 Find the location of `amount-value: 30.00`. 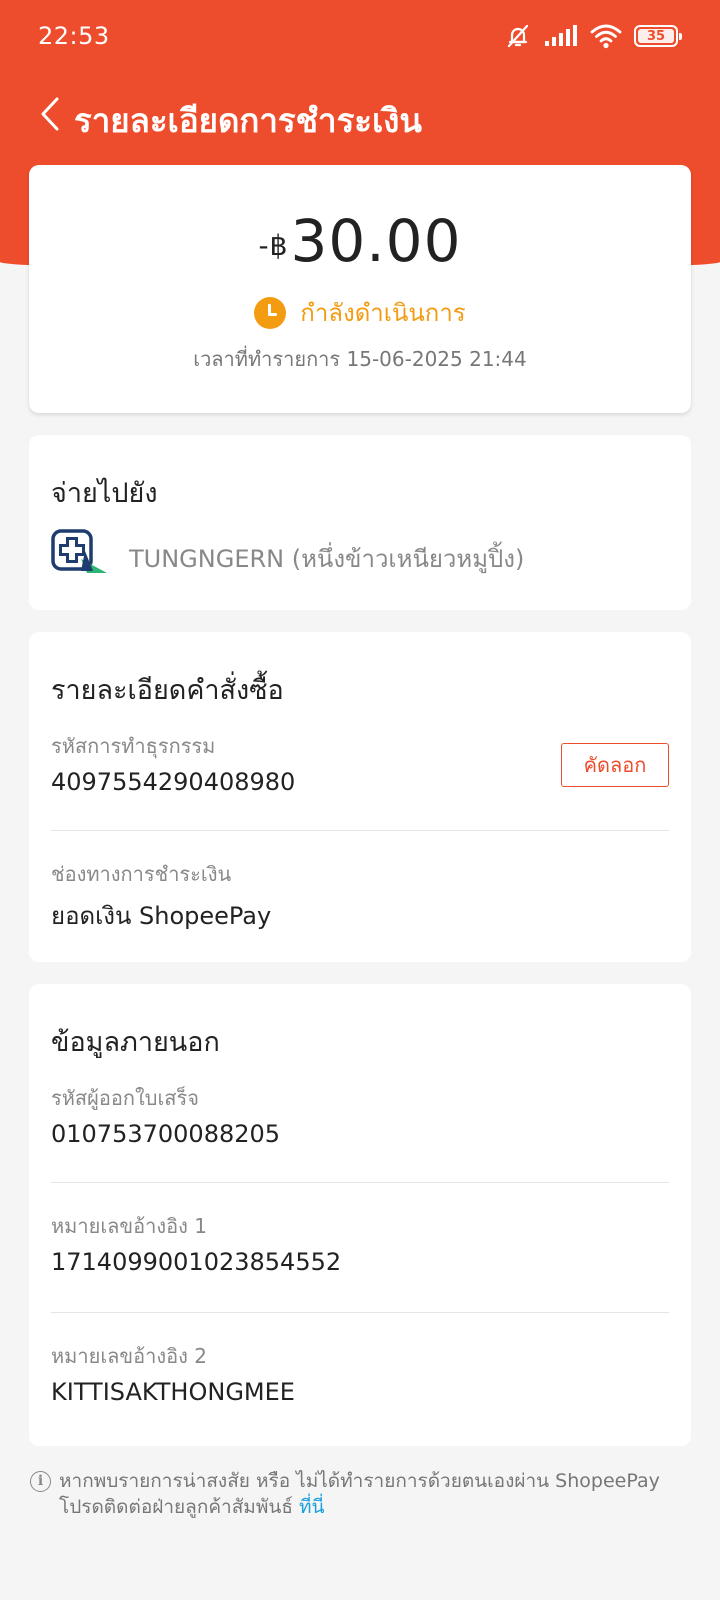

amount-value: 30.00 is located at coordinates (376, 241).